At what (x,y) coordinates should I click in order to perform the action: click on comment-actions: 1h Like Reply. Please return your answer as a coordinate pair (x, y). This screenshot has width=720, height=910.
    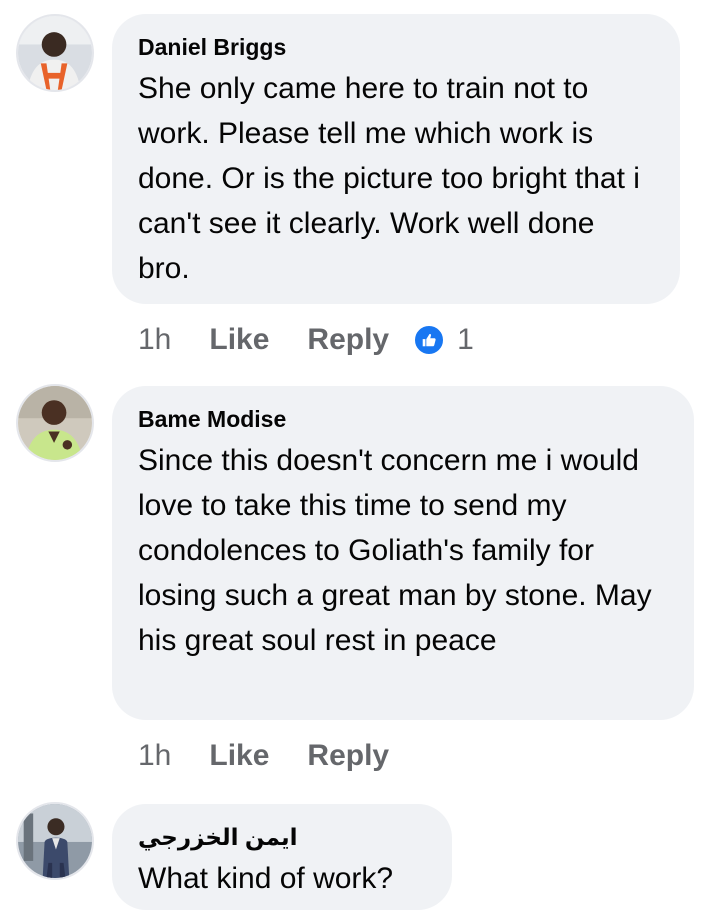
    Looking at the image, I should click on (282, 756).